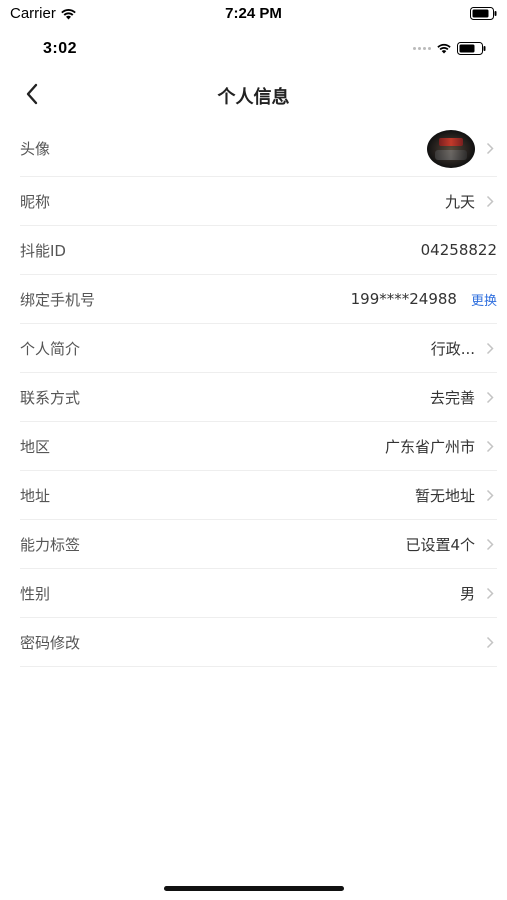 The height and width of the screenshot is (900, 507). I want to click on row-right: 199****24988 更换, so click(424, 299).